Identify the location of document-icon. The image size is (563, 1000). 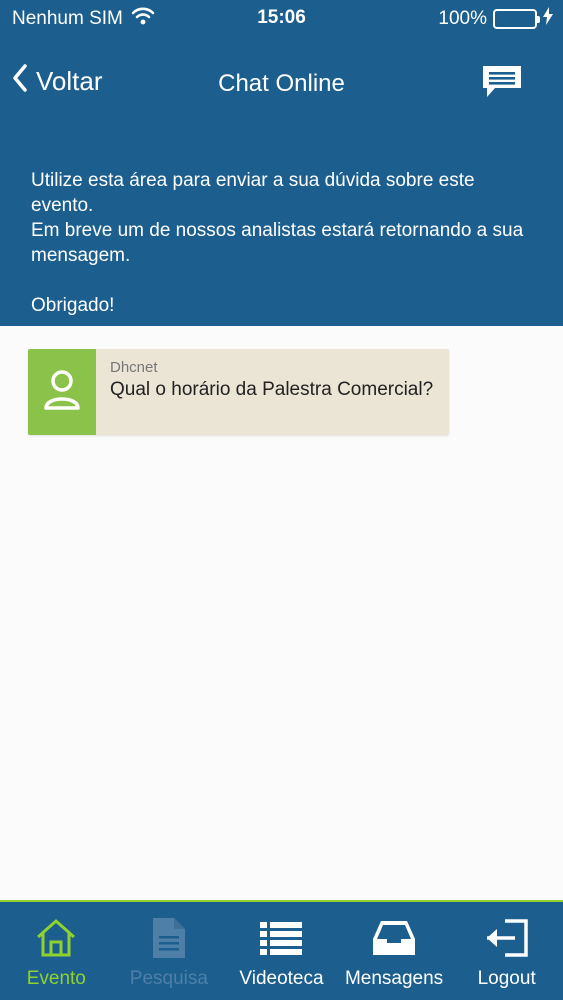
(169, 938).